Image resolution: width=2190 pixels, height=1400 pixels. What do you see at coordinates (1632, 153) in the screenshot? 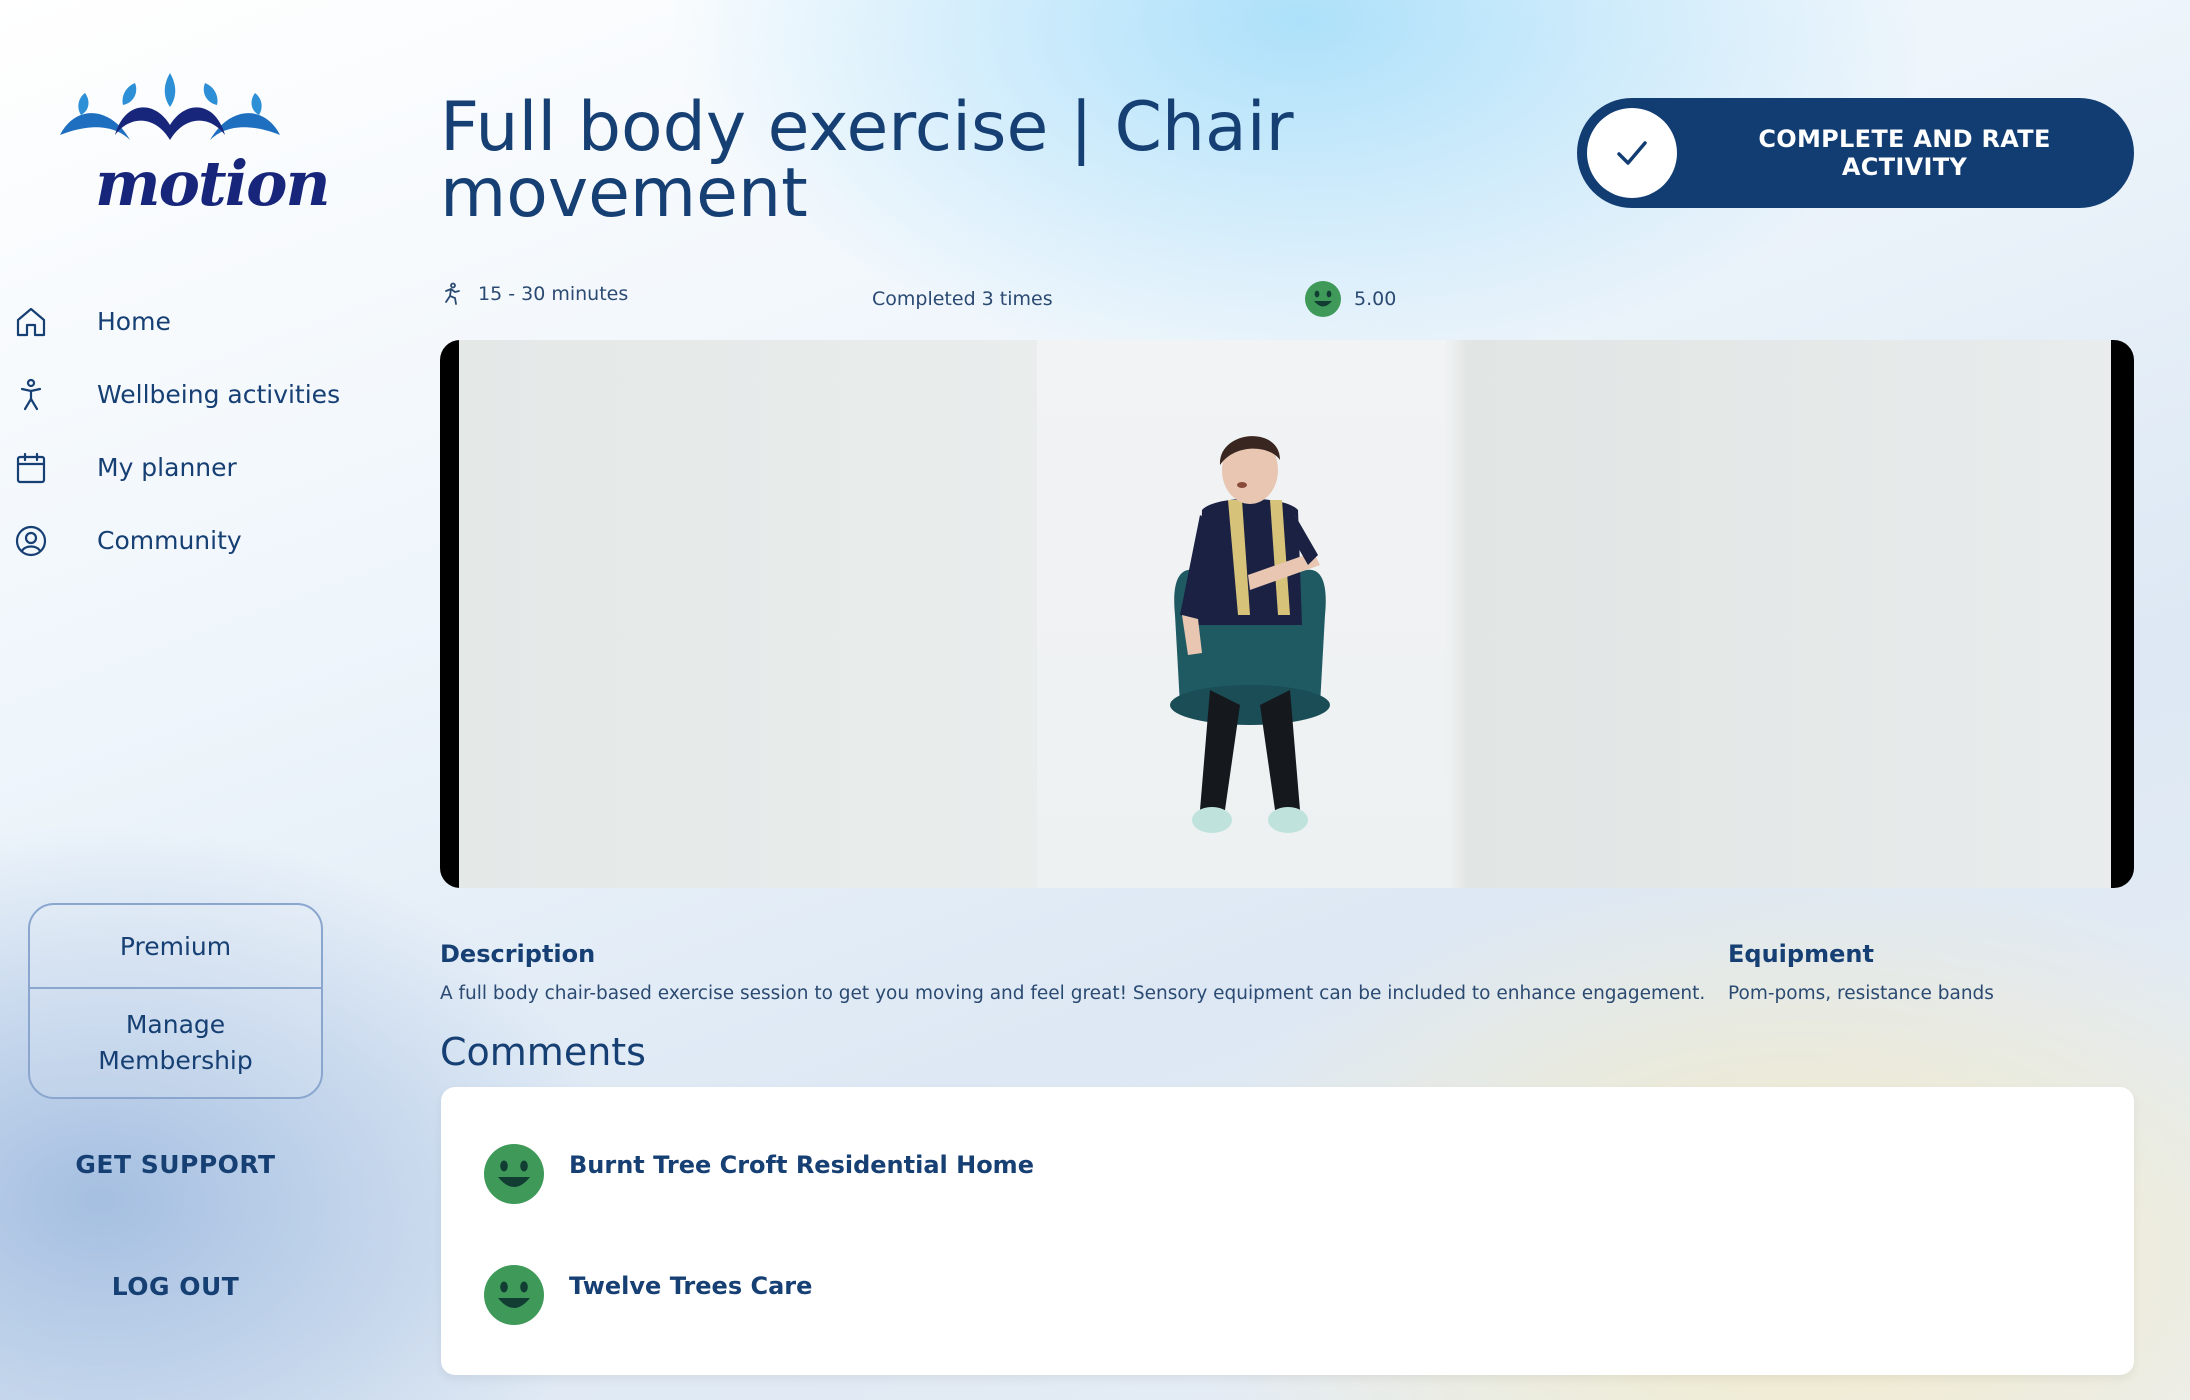
I see `checkmark-icon` at bounding box center [1632, 153].